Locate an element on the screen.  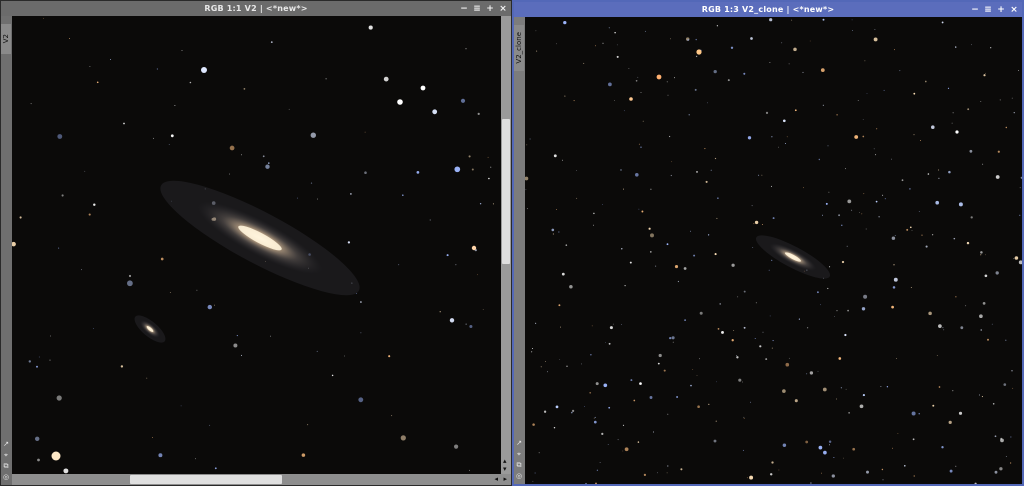
scroll-left-icon: ◂ is located at coordinates (496, 479).